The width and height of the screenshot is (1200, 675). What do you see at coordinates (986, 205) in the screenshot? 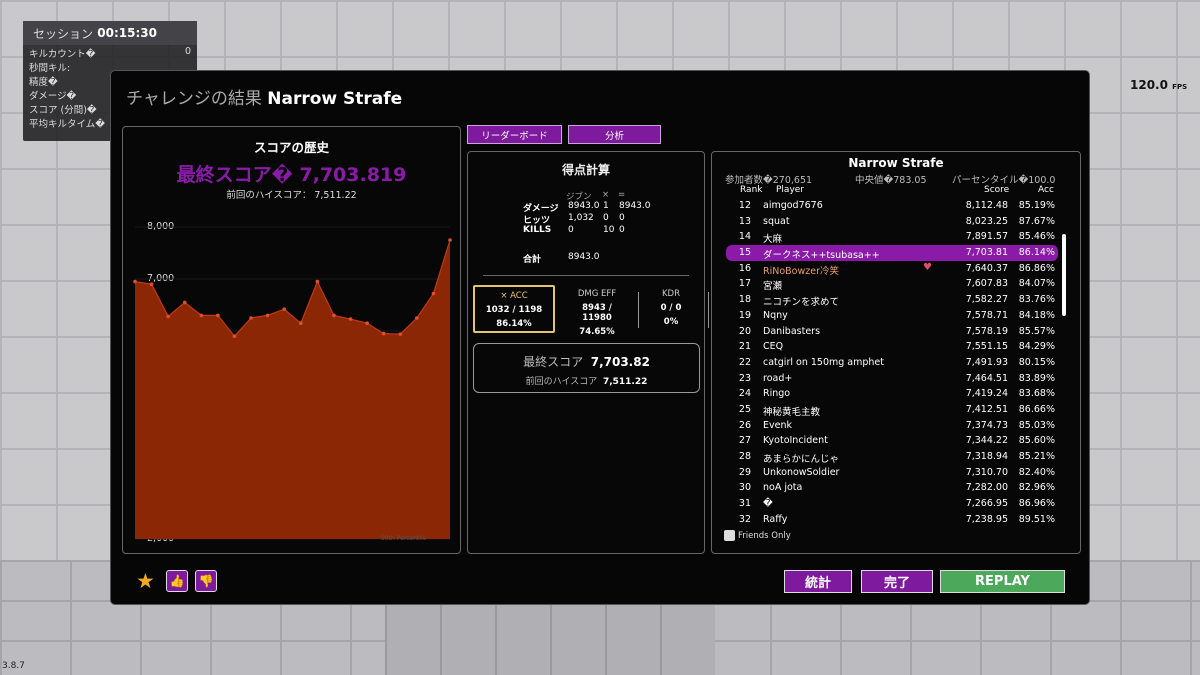
I see `player-score: 8,112.48` at bounding box center [986, 205].